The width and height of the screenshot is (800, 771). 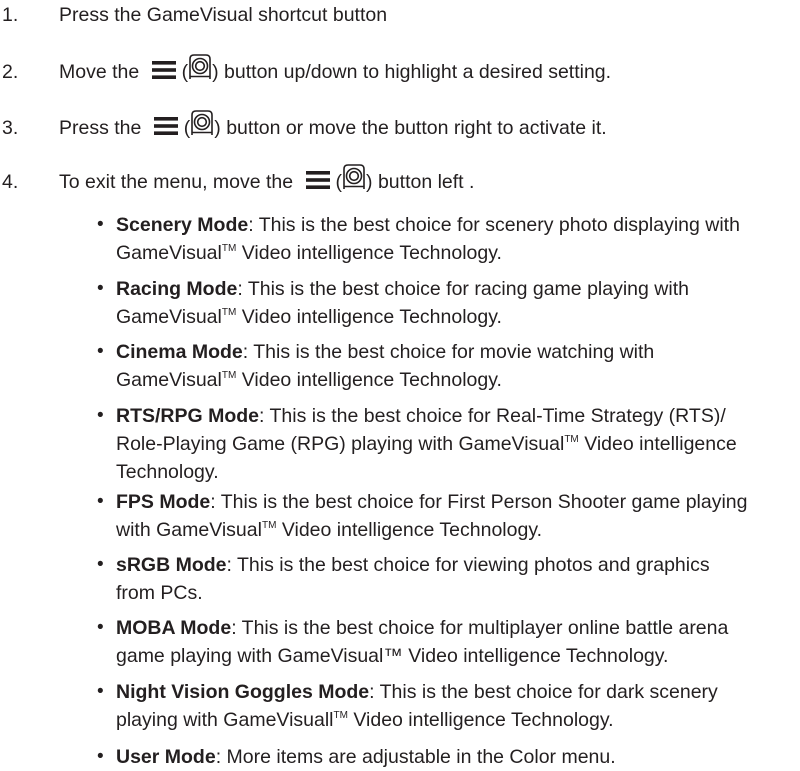 What do you see at coordinates (182, 225) in the screenshot?
I see `mode-name: Scenery Mode` at bounding box center [182, 225].